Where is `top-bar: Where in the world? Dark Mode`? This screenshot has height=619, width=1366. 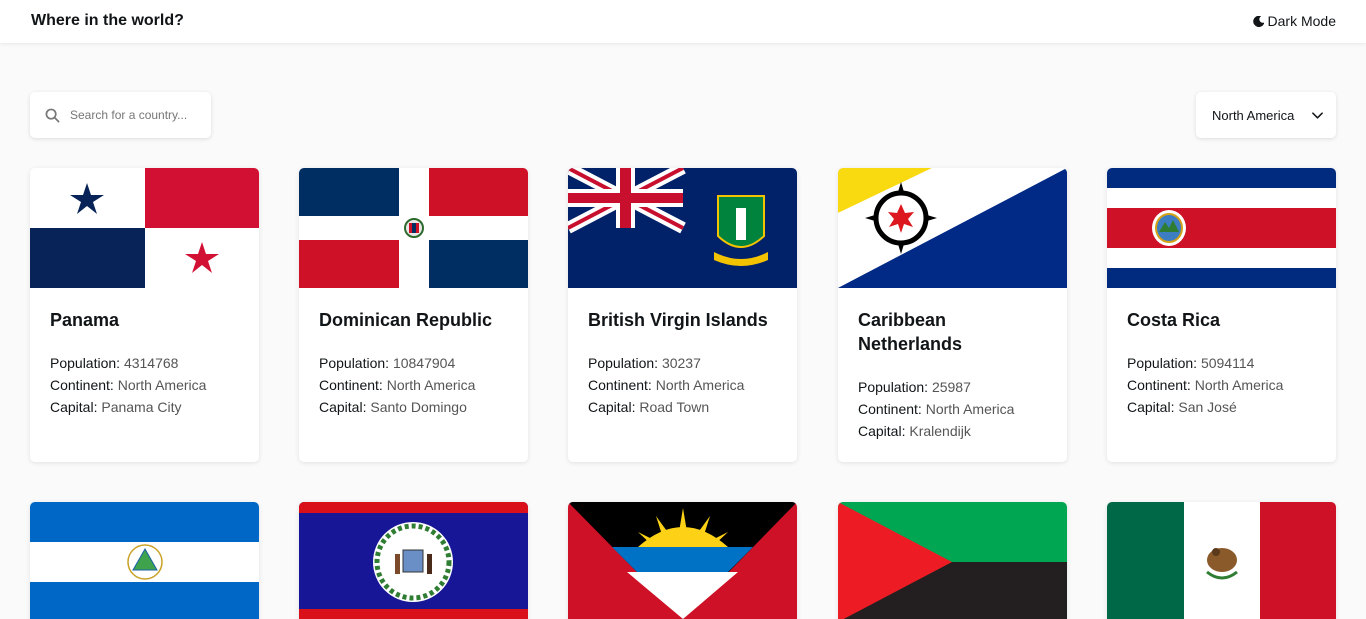 top-bar: Where in the world? Dark Mode is located at coordinates (683, 21).